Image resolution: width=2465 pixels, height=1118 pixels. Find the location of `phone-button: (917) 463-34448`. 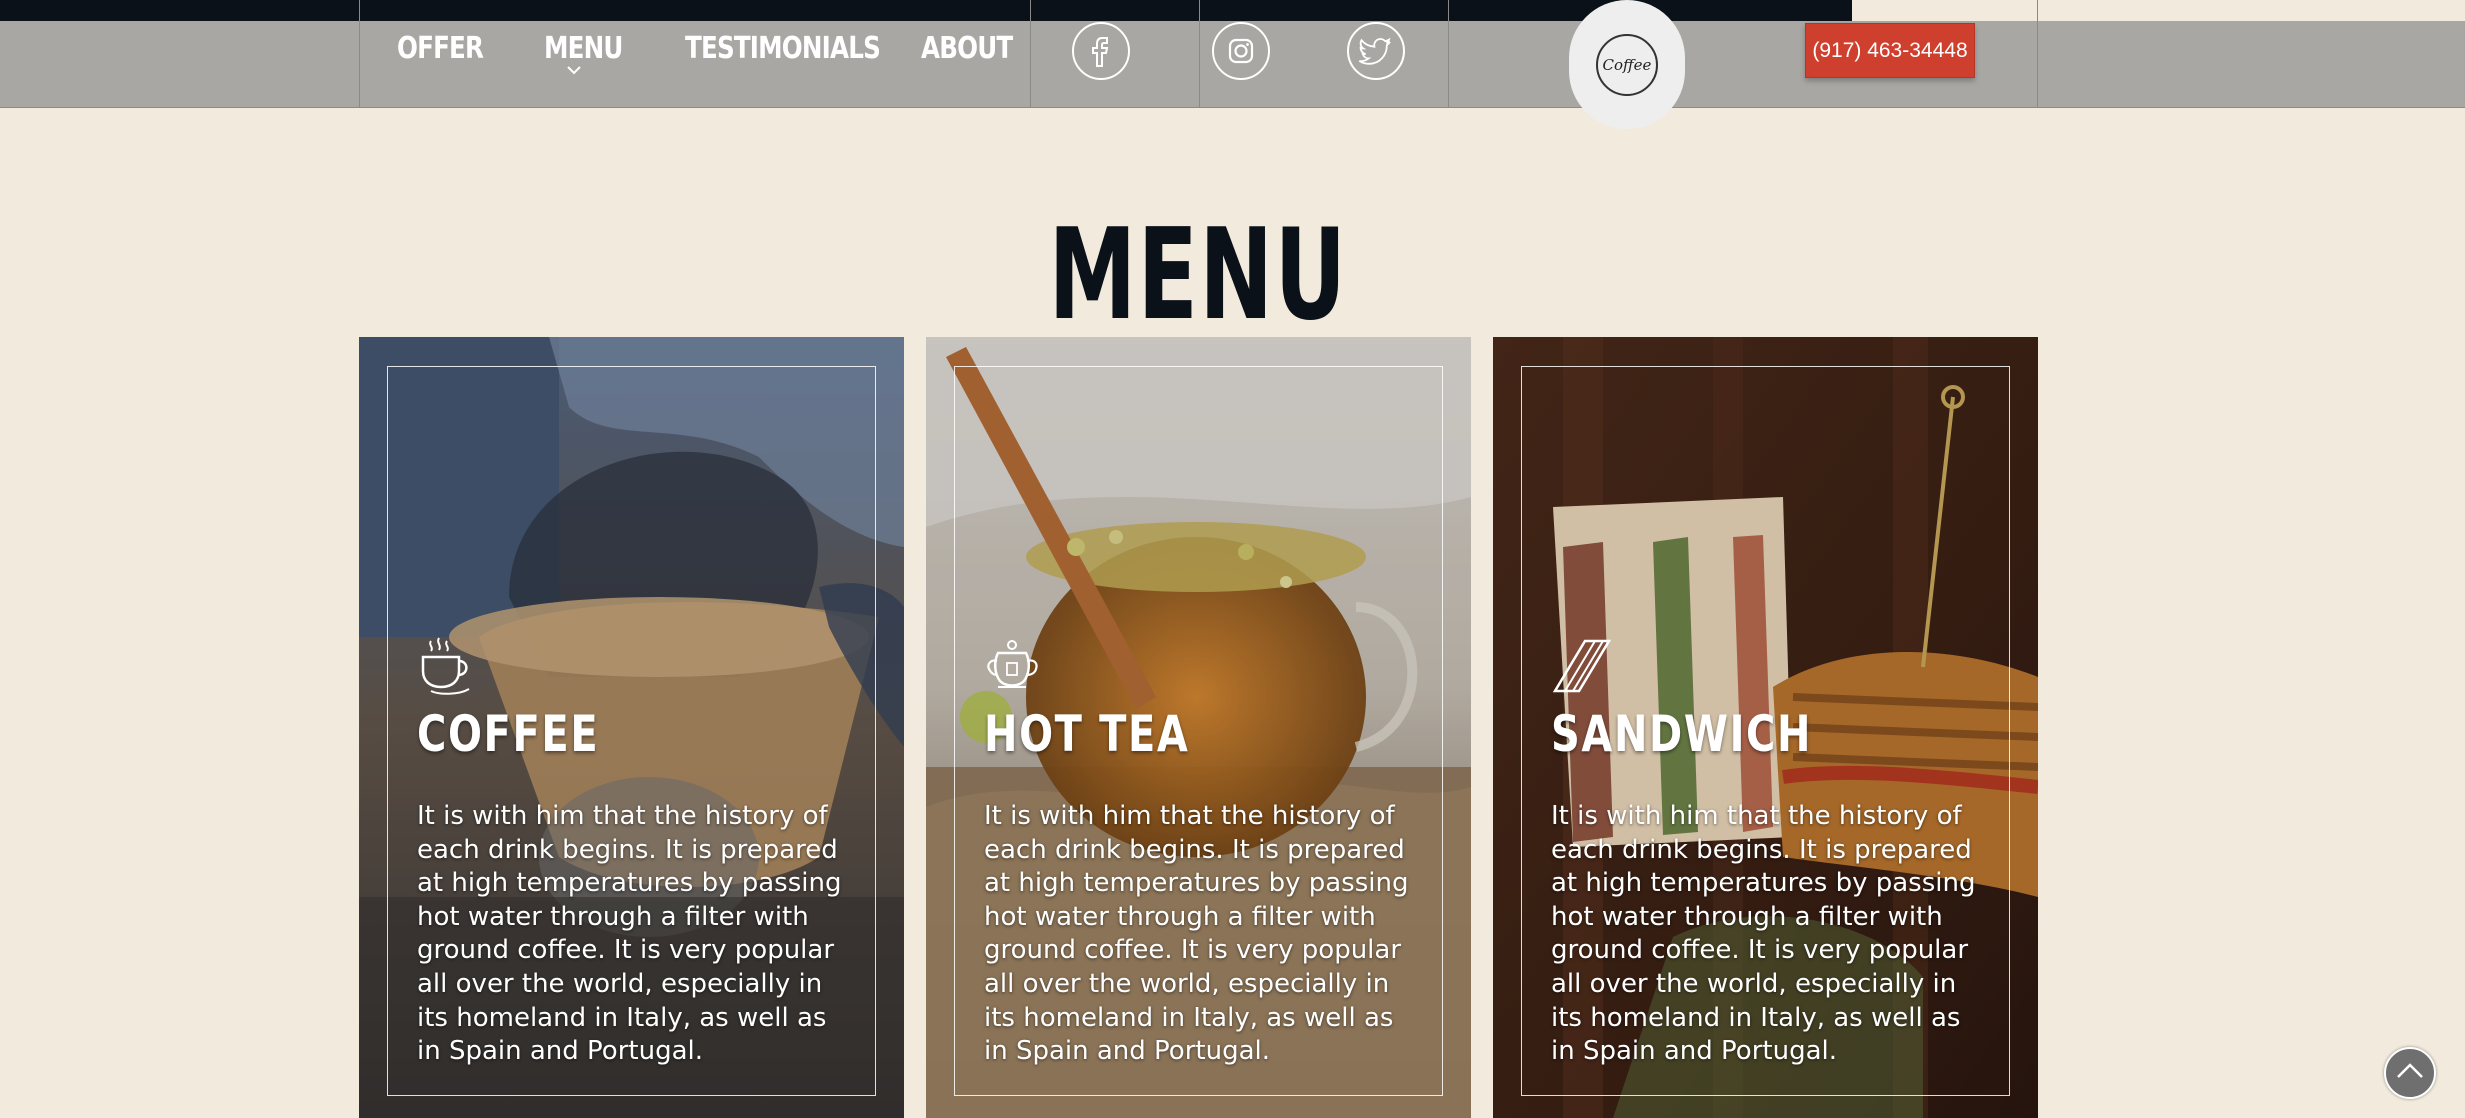

phone-button: (917) 463-34448 is located at coordinates (1890, 50).